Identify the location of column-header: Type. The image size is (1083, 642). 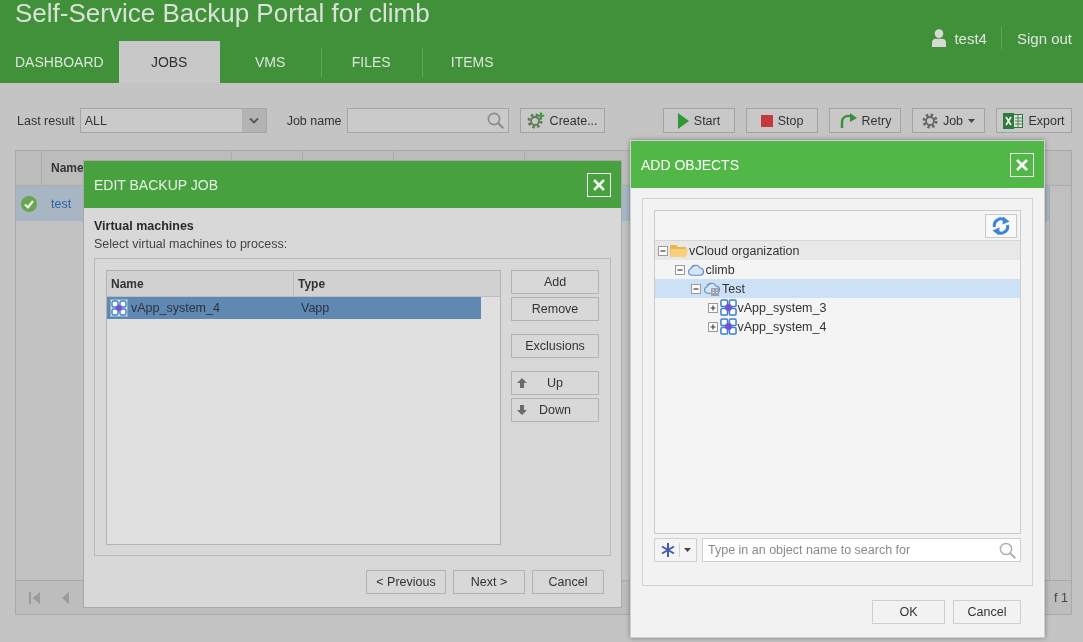
(310, 283).